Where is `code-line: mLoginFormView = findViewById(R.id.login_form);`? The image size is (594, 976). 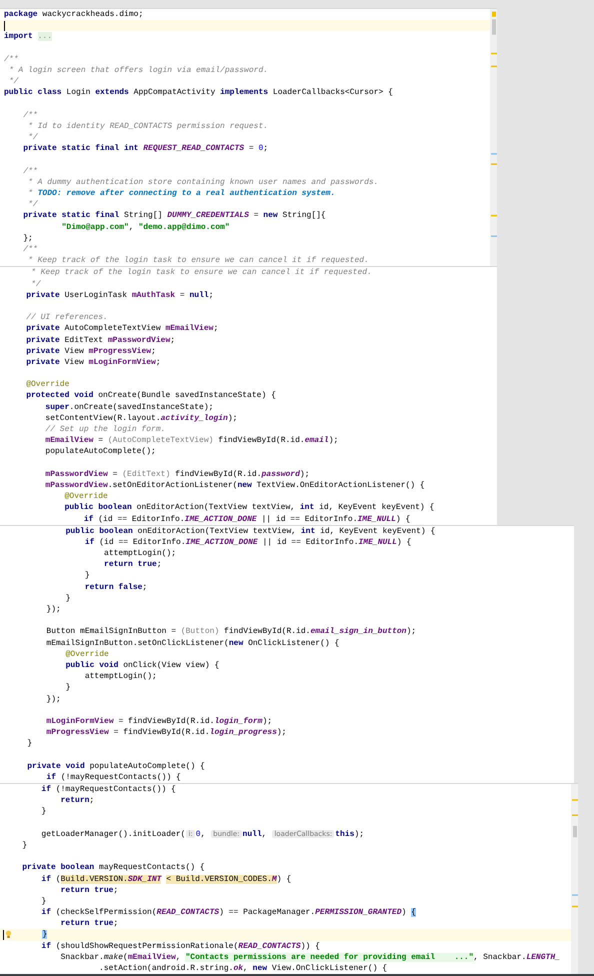 code-line: mLoginFormView = findViewById(R.id.login_form); is located at coordinates (158, 721).